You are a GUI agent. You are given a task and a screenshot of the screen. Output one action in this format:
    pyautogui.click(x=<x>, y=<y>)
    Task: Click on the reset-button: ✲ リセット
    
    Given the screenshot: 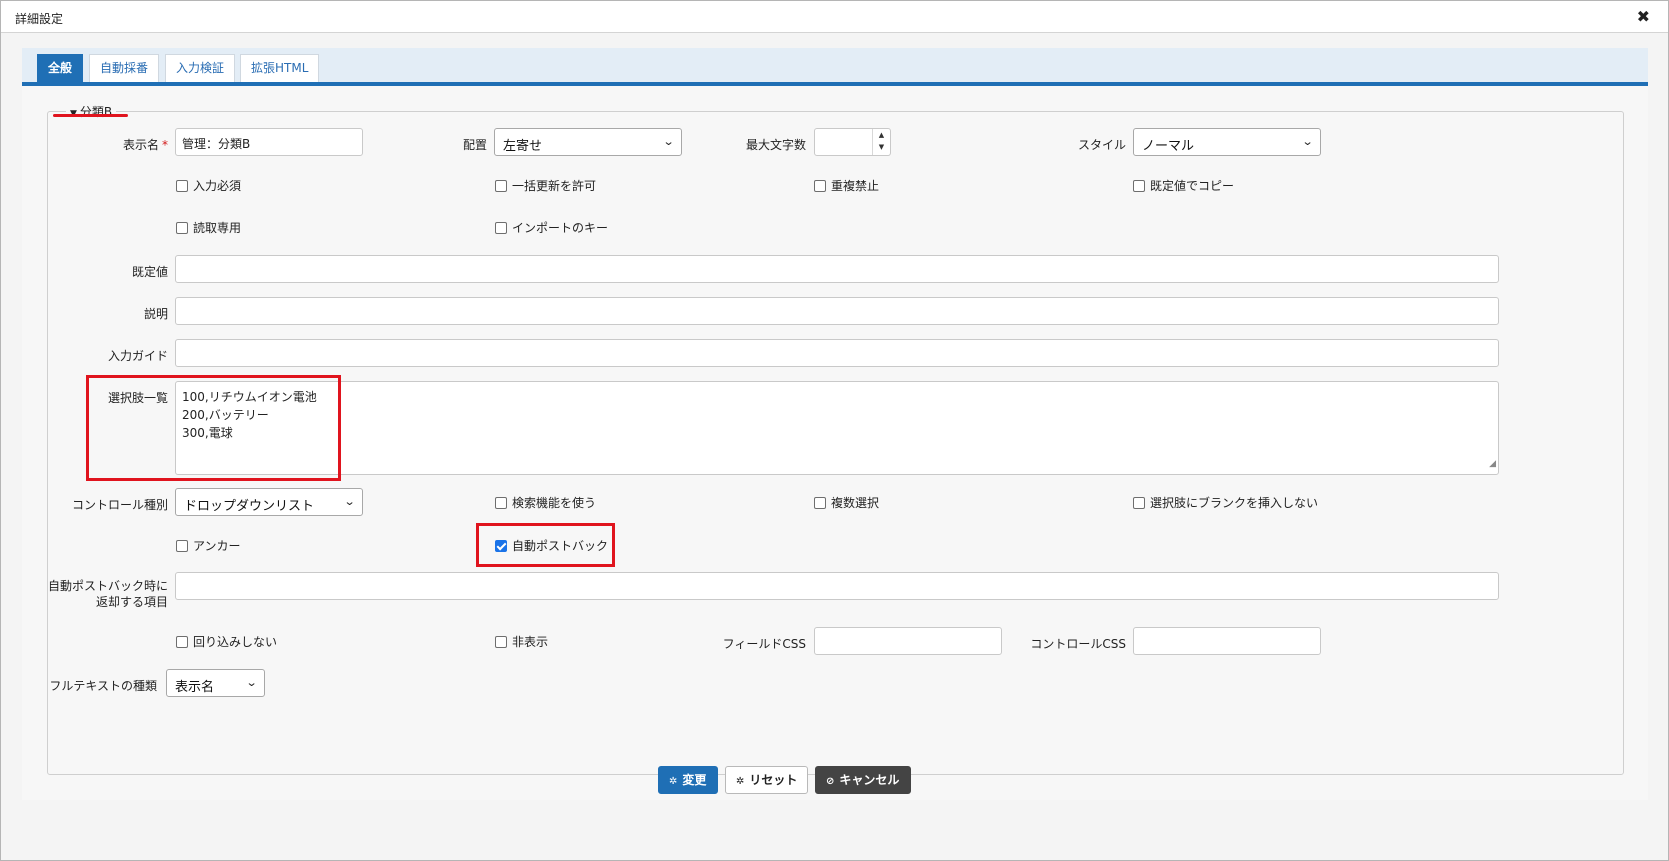 What is the action you would take?
    pyautogui.click(x=766, y=780)
    